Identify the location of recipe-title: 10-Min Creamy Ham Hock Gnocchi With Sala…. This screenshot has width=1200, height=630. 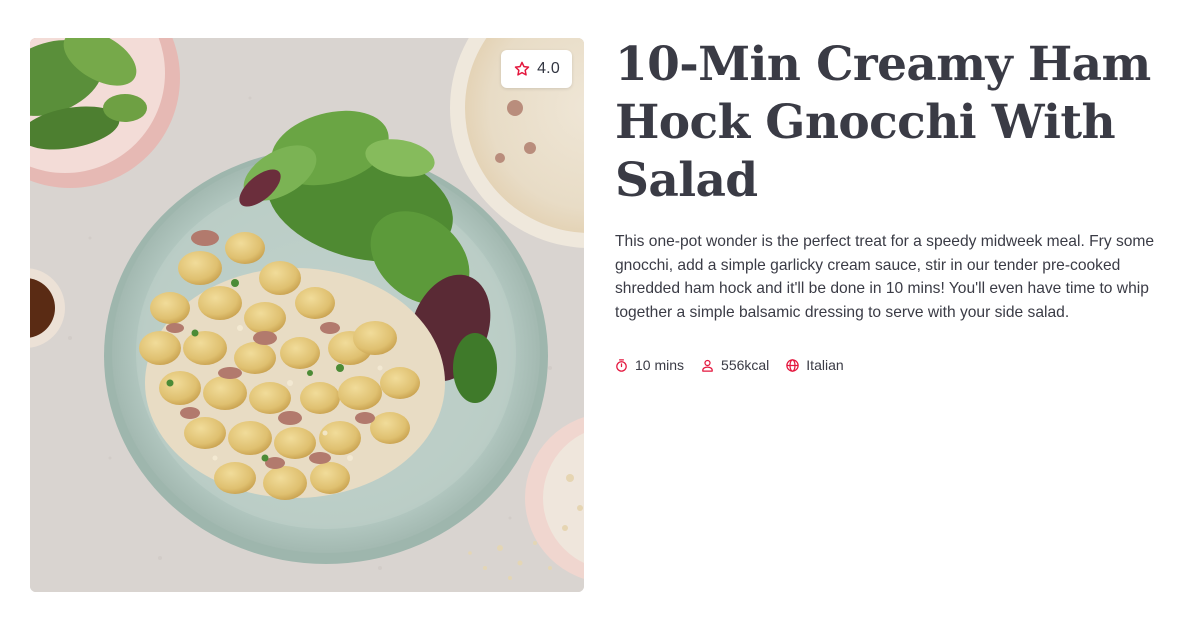
(883, 122).